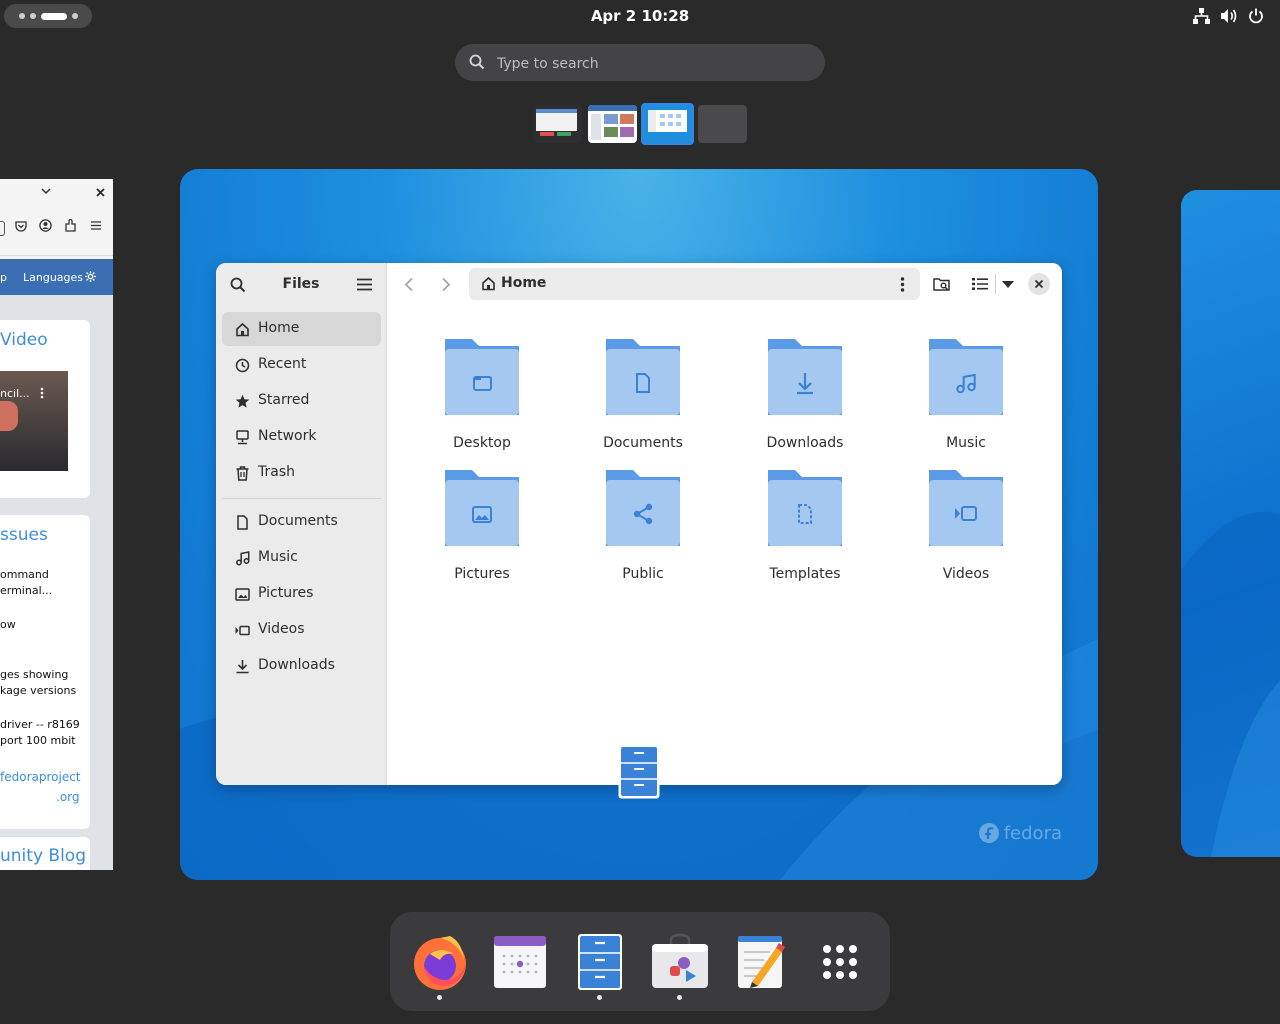 This screenshot has width=1280, height=1024. Describe the element at coordinates (520, 962) in the screenshot. I see `calendar-app` at that location.